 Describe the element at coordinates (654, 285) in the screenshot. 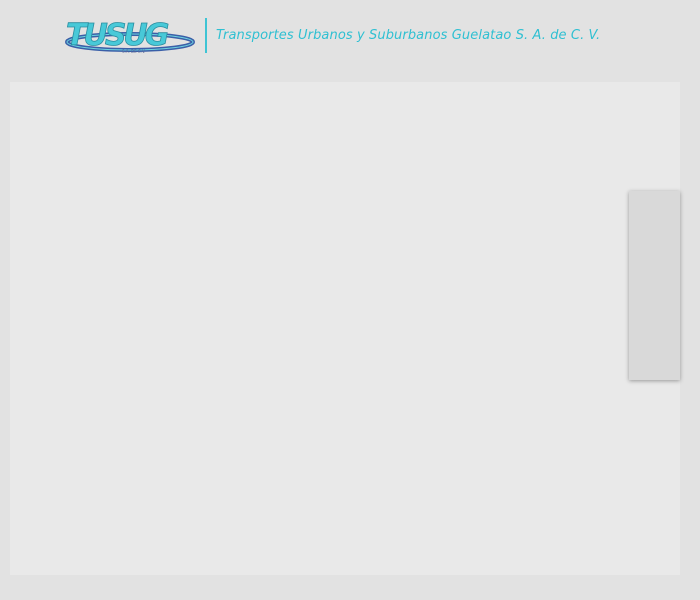

I see `side-panel-tab` at that location.